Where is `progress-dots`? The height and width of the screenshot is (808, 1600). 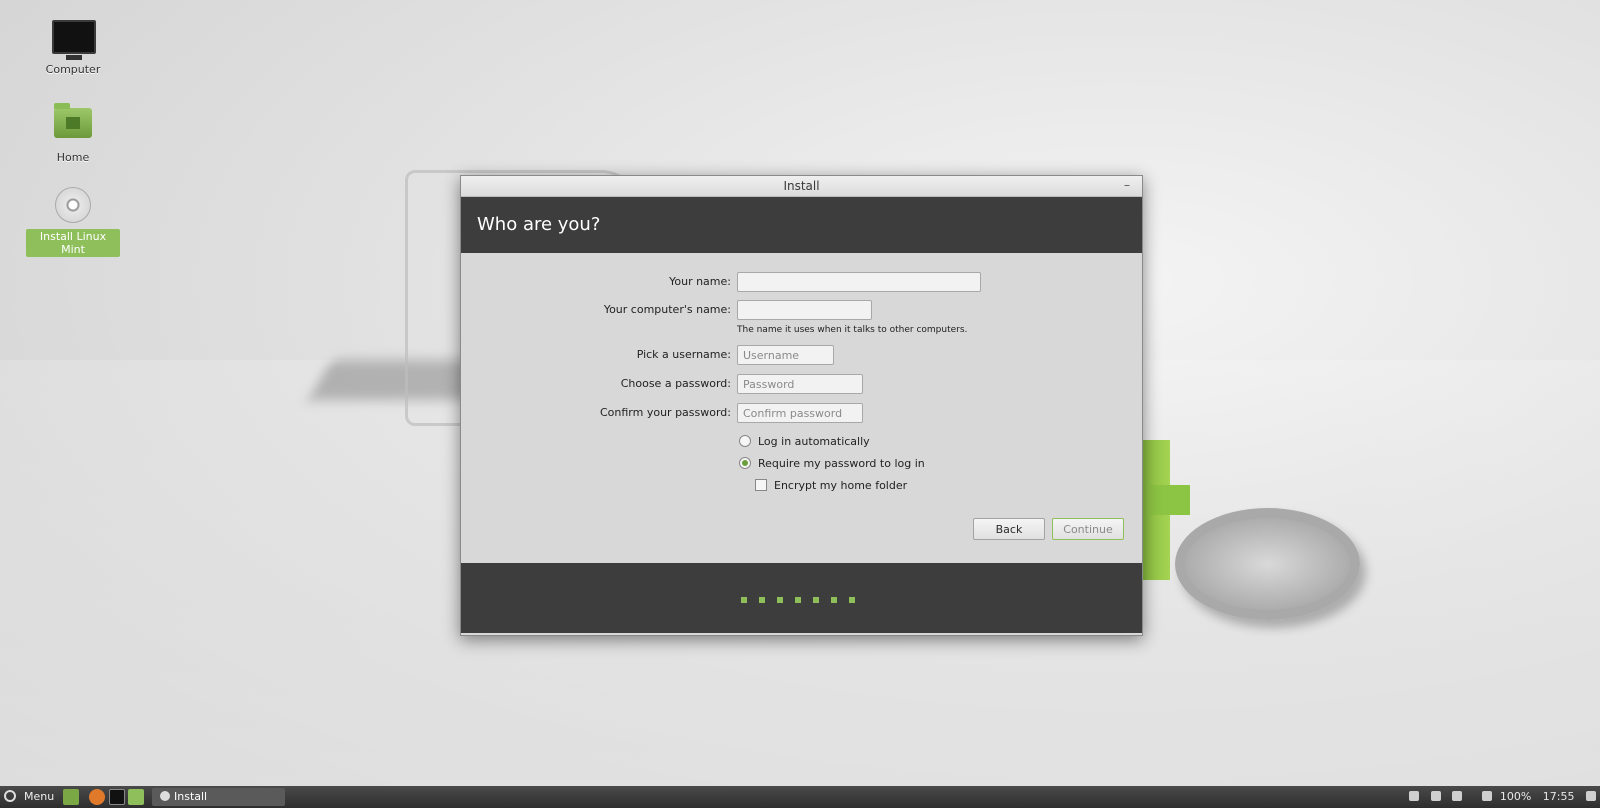
progress-dots is located at coordinates (804, 599).